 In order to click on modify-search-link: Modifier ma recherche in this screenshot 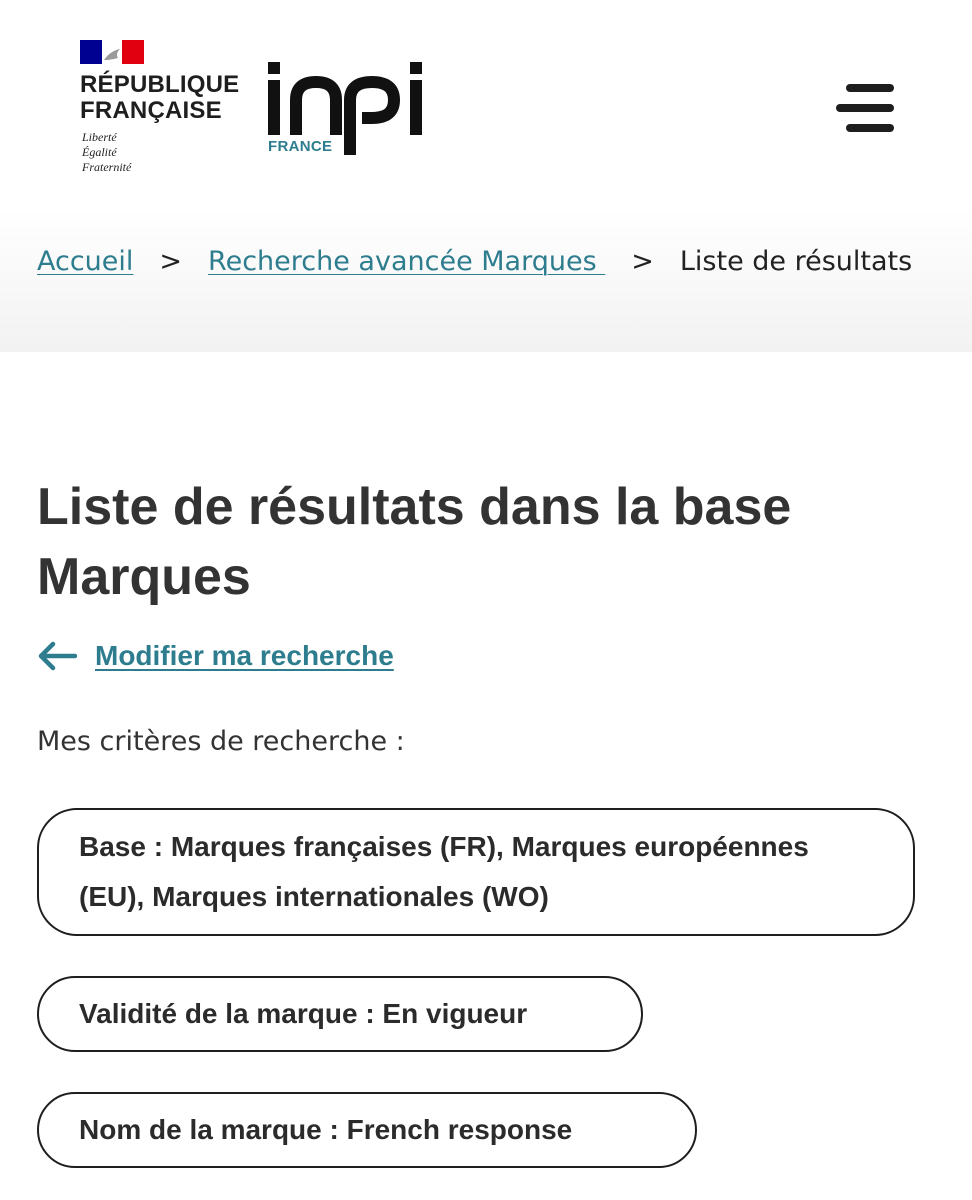, I will do `click(215, 656)`.